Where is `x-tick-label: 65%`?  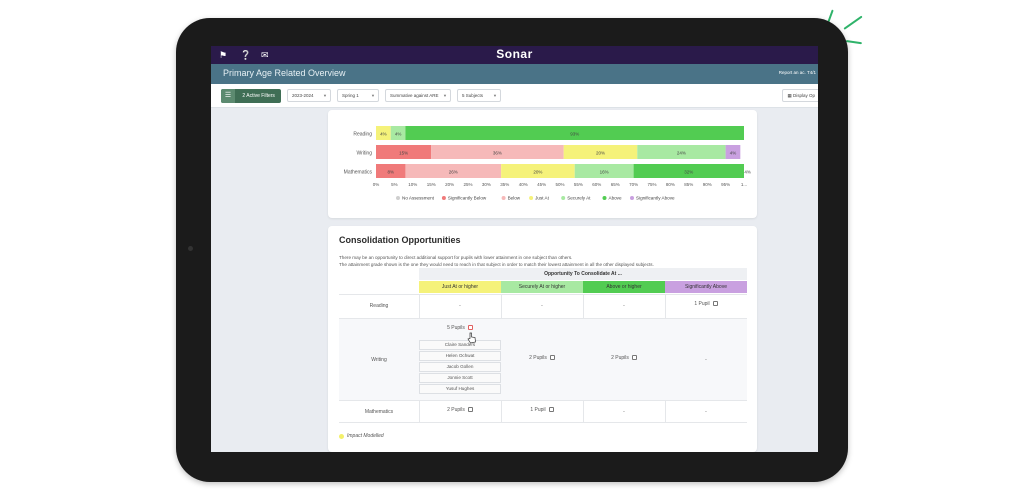
x-tick-label: 65% is located at coordinates (615, 184).